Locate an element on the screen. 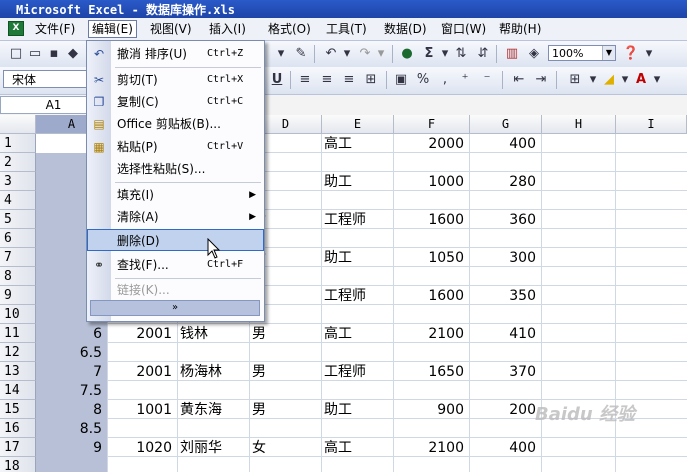  cell-d-17: 女 is located at coordinates (286, 447).